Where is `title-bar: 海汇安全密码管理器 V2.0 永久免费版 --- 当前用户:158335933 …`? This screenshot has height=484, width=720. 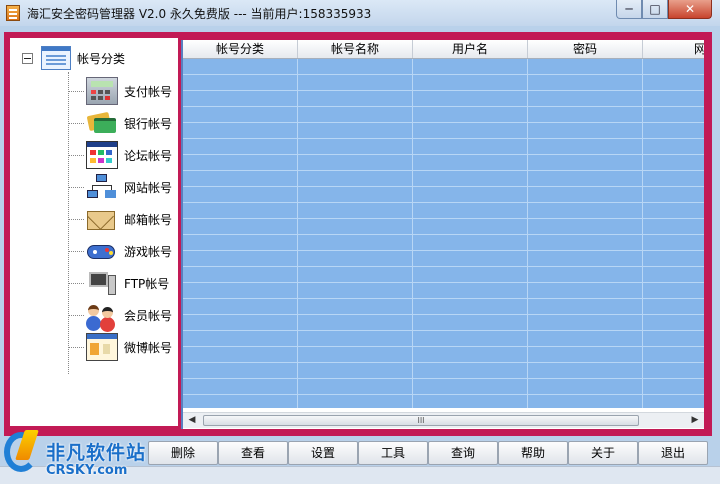
title-bar: 海汇安全密码管理器 V2.0 永久免费版 --- 当前用户:158335933 … is located at coordinates (360, 13).